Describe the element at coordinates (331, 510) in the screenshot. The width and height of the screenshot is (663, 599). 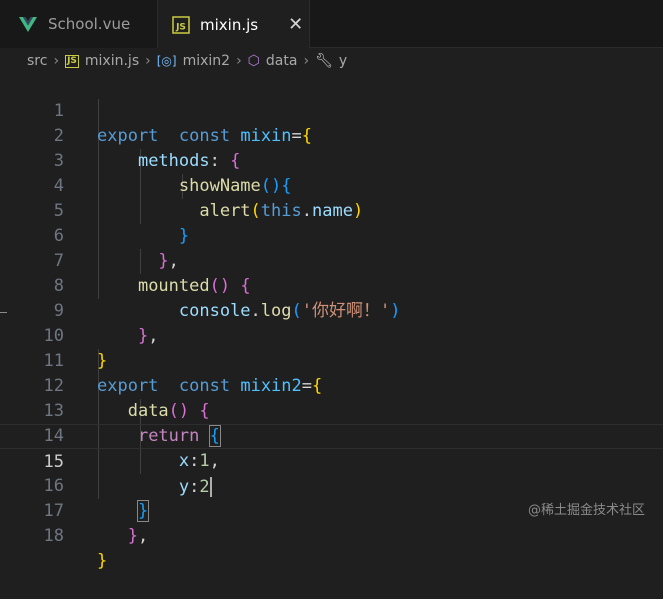
I see `code-line: 17 },` at that location.